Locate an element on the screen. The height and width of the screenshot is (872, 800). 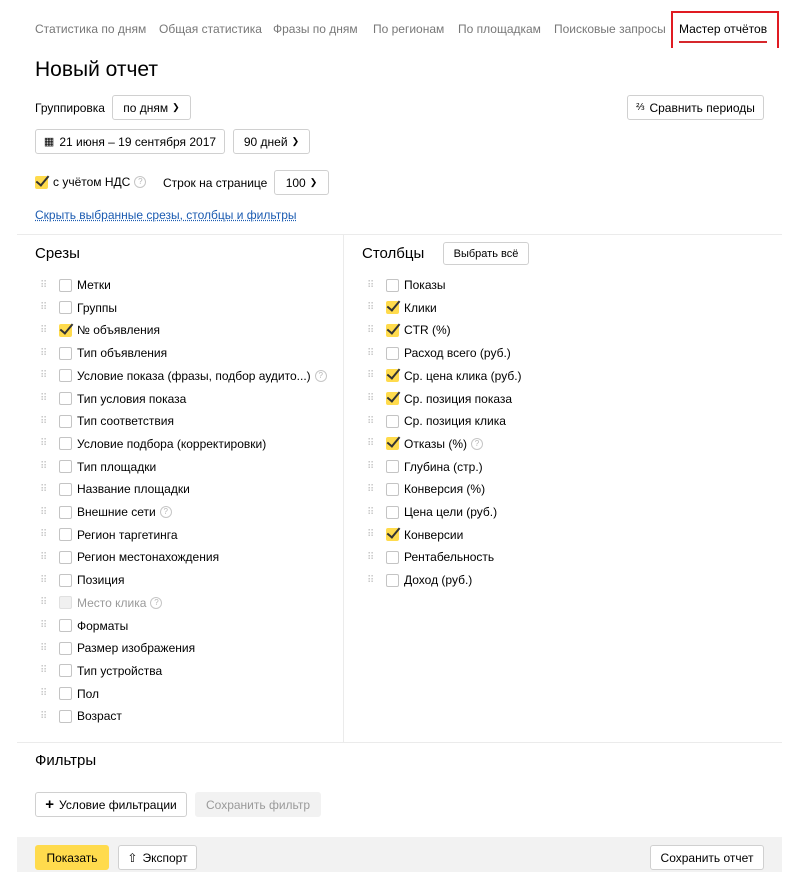
slice-row: ⠿ Место клика? is located at coordinates (101, 603).